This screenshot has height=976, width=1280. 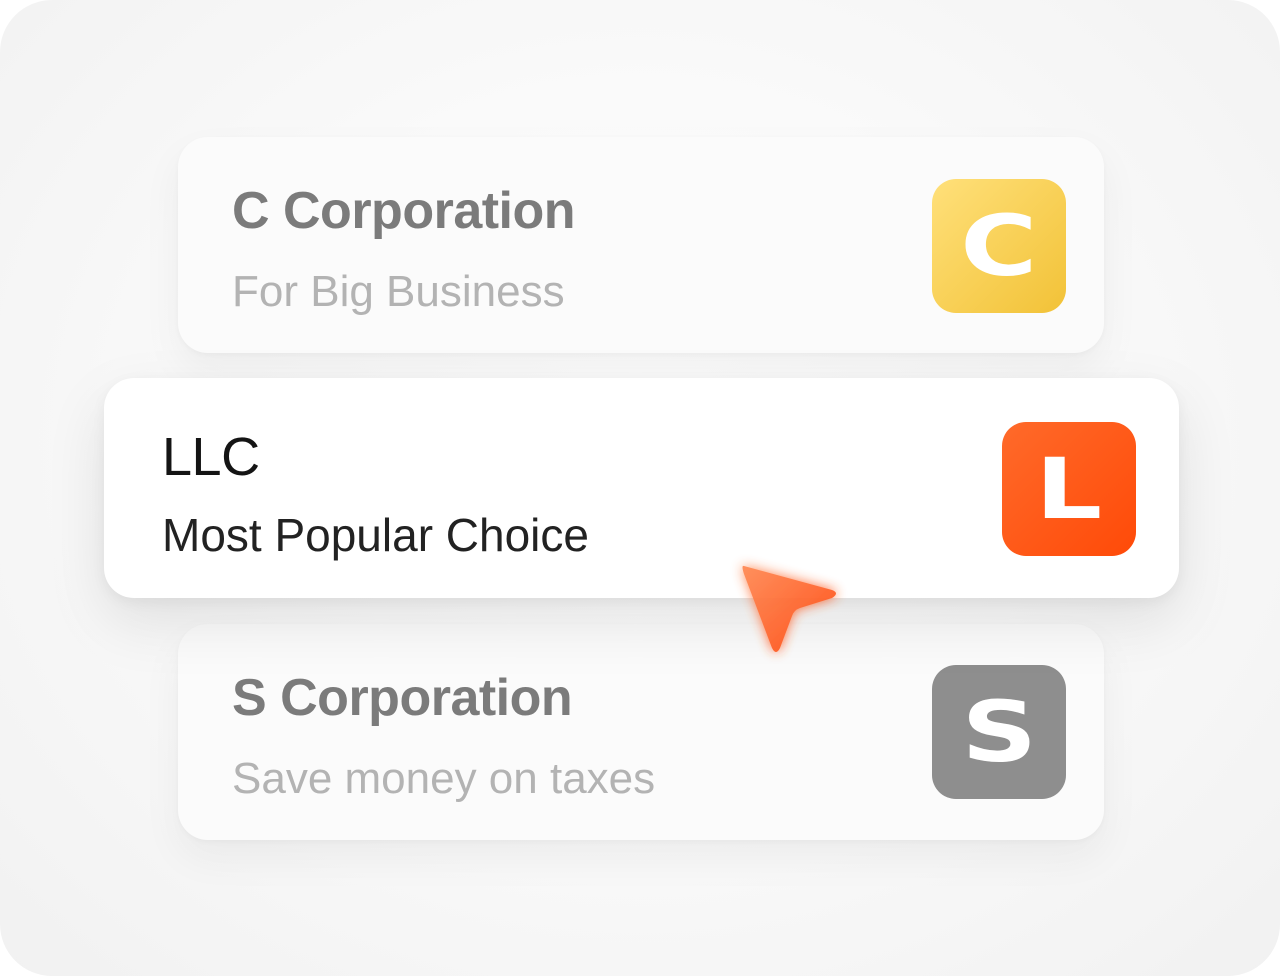 I want to click on l-badge-icon: L, so click(x=1069, y=489).